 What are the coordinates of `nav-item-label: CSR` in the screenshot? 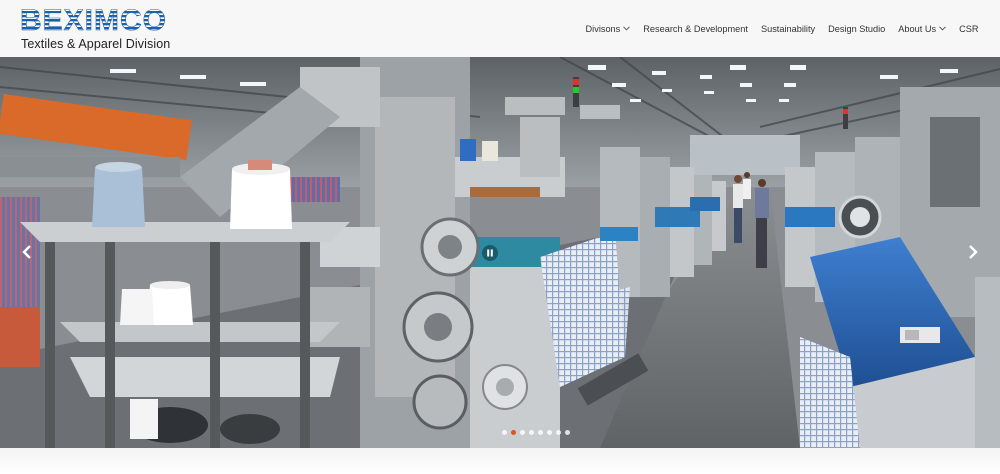 It's located at (969, 28).